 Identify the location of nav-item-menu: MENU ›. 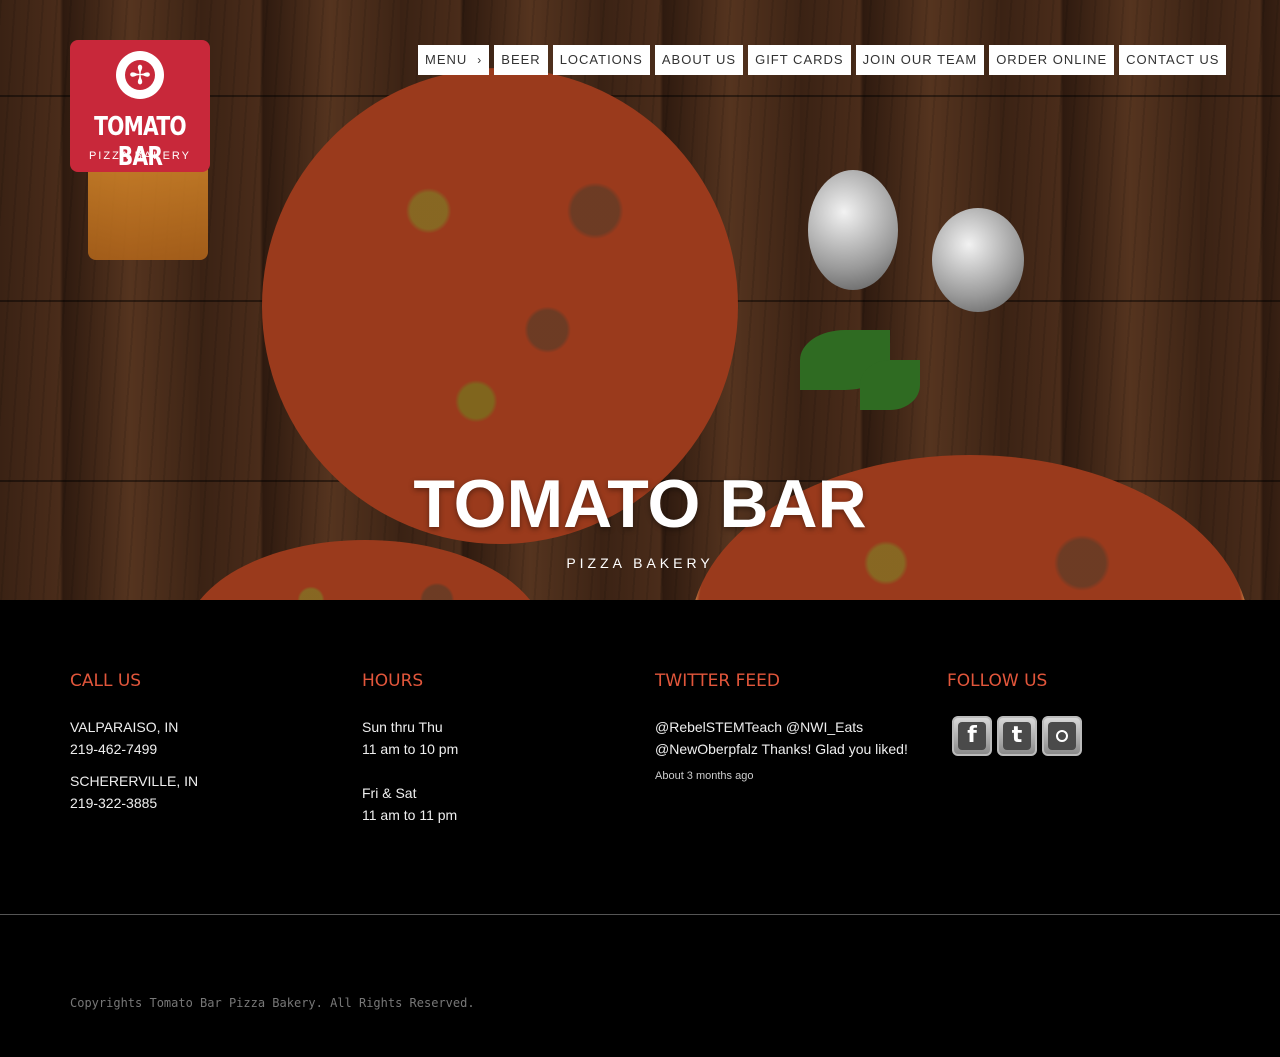
(454, 60).